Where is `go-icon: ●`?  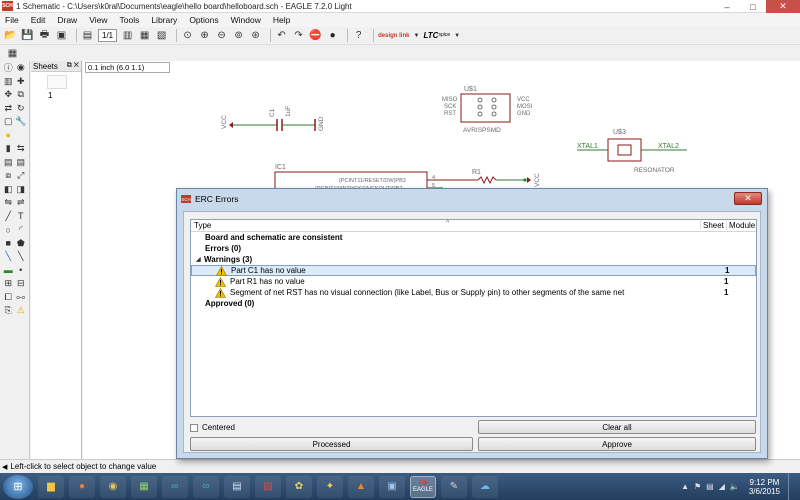
go-icon: ● is located at coordinates (332, 35).